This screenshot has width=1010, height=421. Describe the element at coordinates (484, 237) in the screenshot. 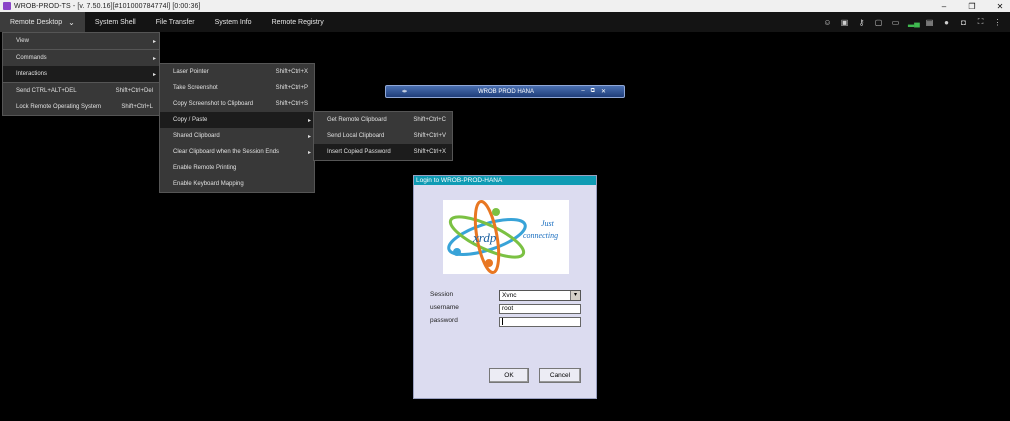

I see `logo-text: xrdp` at that location.